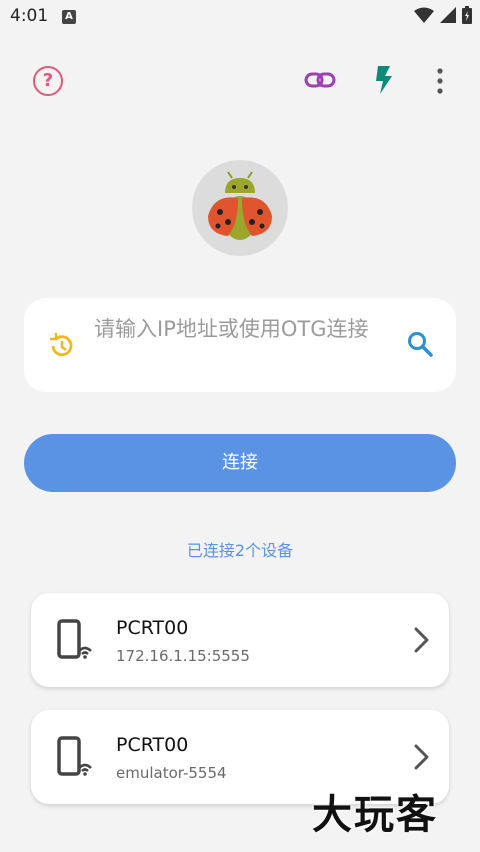 The image size is (480, 852). Describe the element at coordinates (440, 81) in the screenshot. I see `more-vert-icon` at that location.